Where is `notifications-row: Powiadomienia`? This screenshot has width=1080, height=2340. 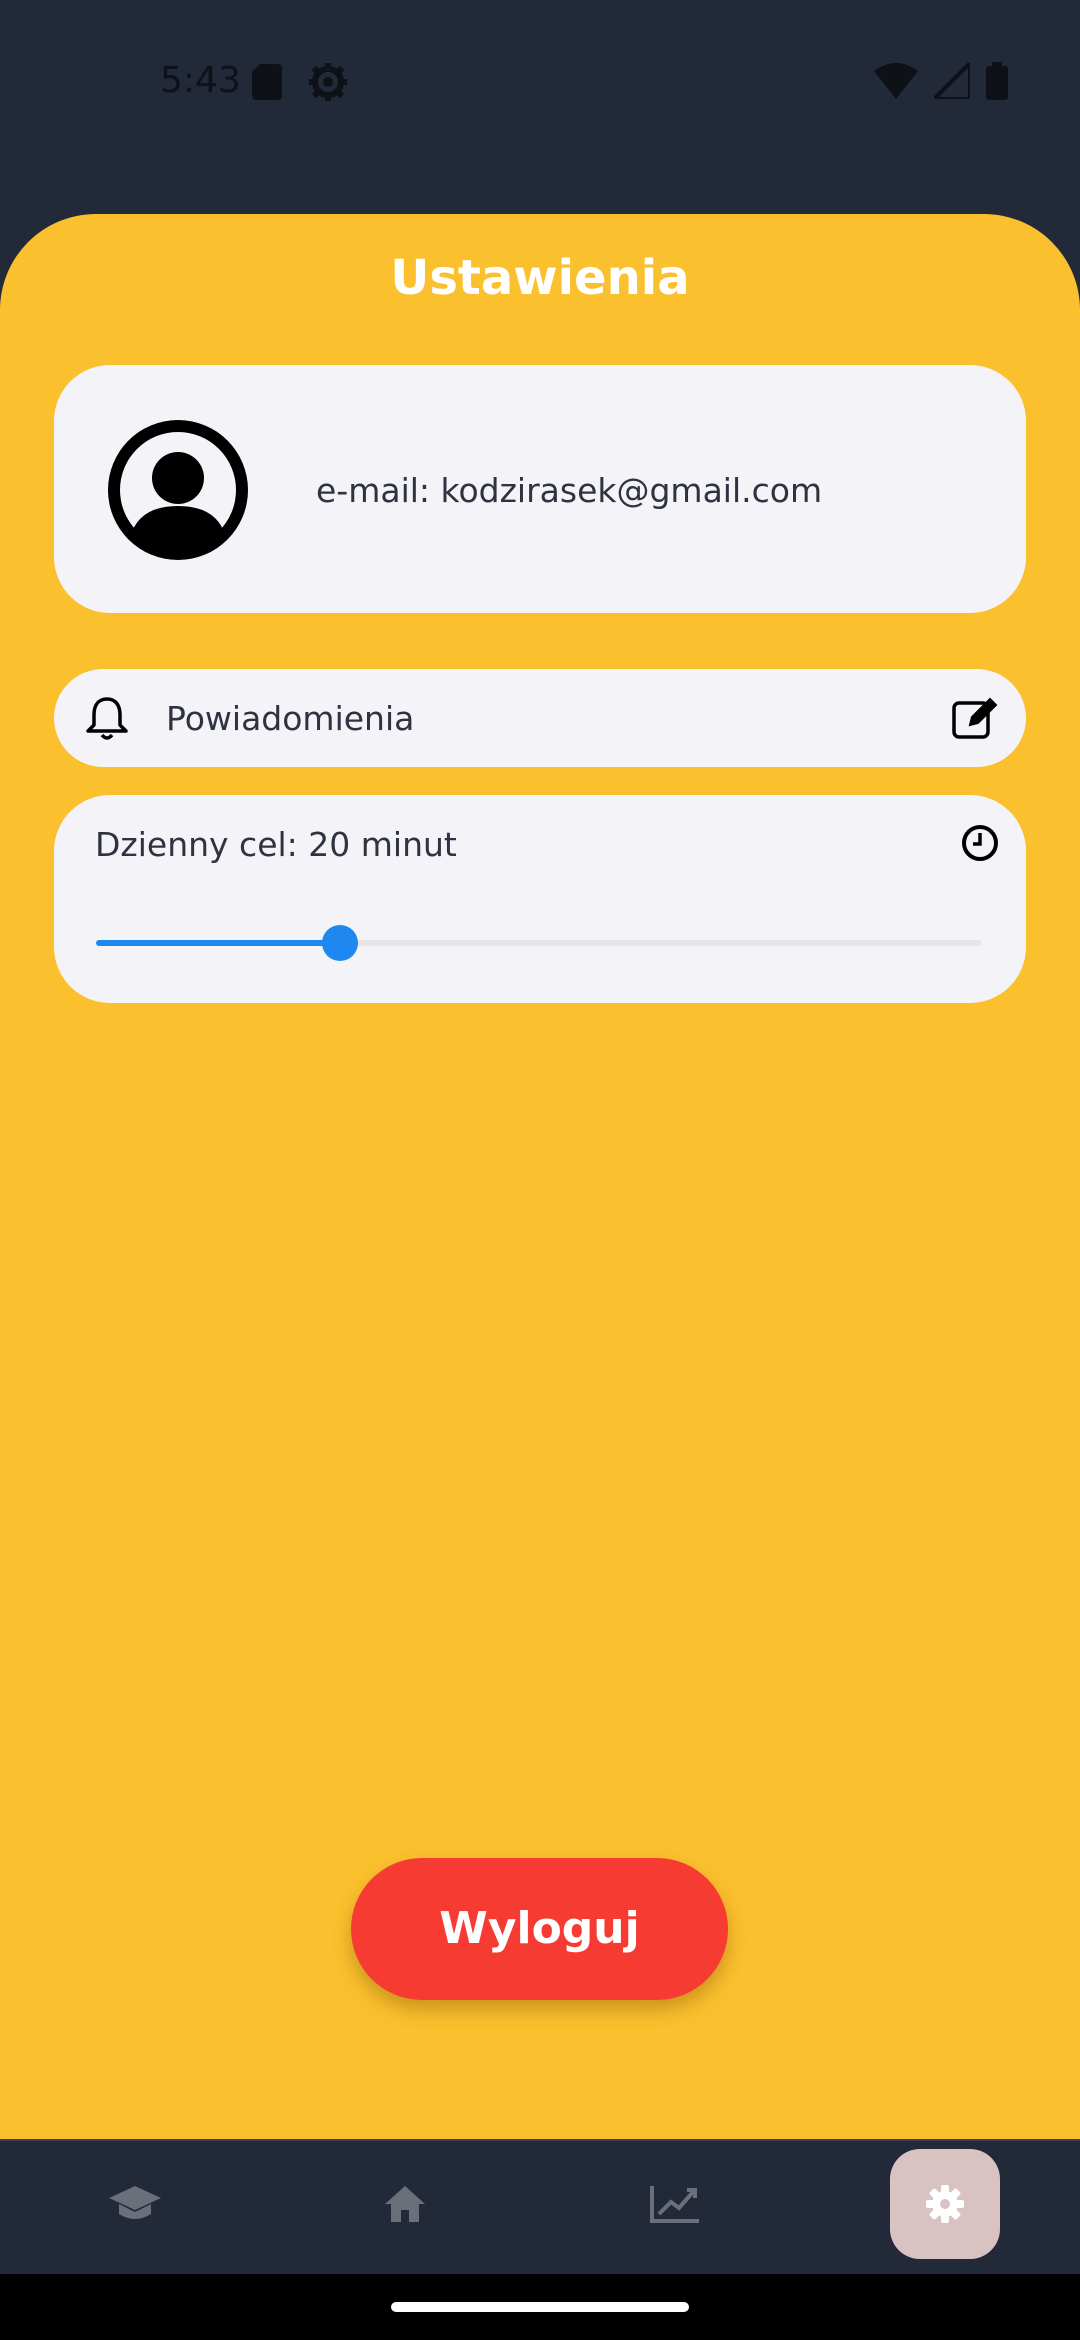
notifications-row: Powiadomienia is located at coordinates (540, 718).